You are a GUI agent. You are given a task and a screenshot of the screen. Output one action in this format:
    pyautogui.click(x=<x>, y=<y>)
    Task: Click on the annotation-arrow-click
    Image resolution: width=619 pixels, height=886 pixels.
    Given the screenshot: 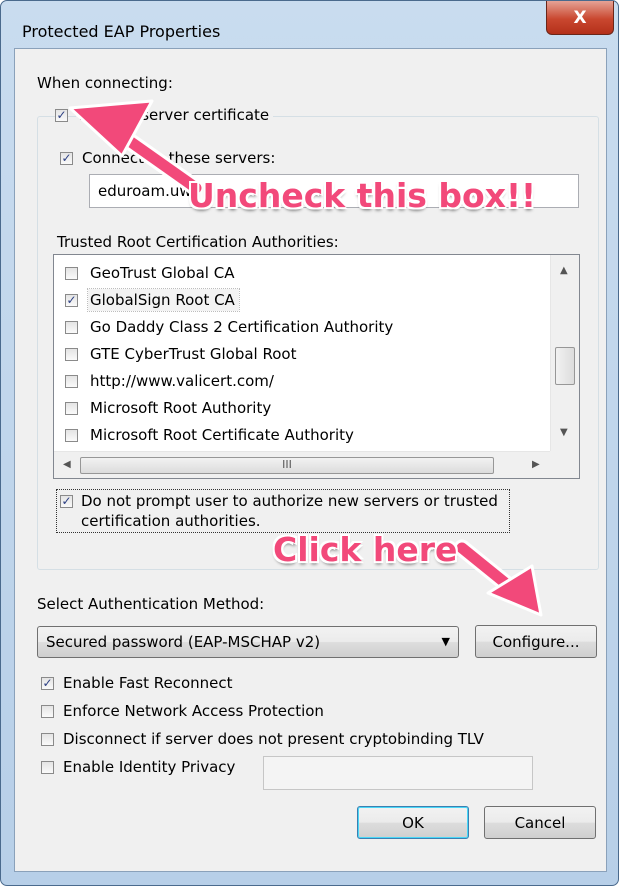 What is the action you would take?
    pyautogui.click(x=498, y=578)
    